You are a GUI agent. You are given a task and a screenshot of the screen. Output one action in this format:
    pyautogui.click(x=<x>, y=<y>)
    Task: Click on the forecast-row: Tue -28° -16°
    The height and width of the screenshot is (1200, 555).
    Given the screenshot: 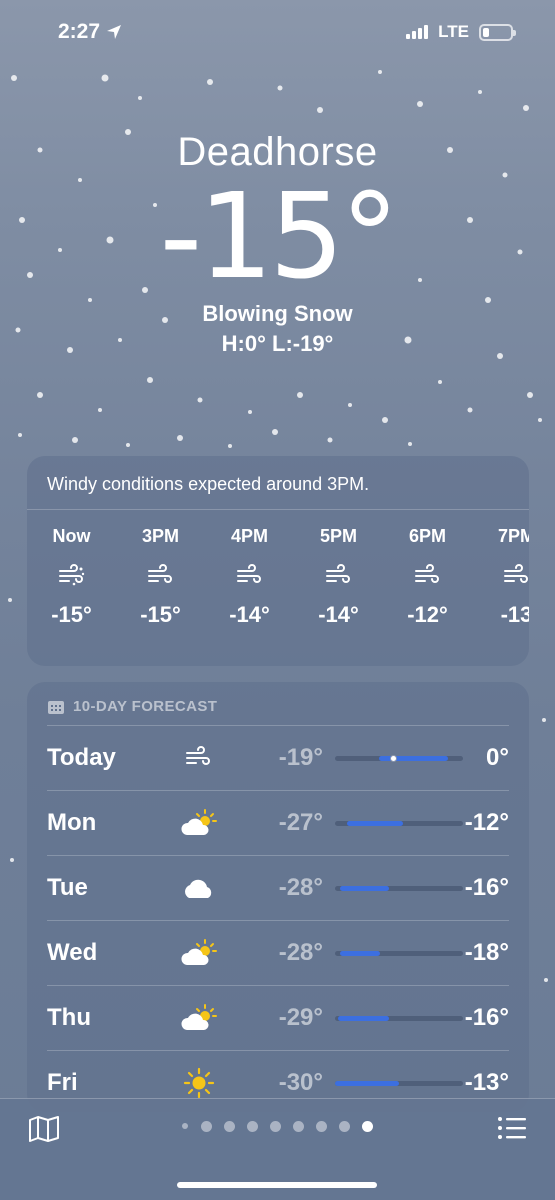 What is the action you would take?
    pyautogui.click(x=278, y=888)
    